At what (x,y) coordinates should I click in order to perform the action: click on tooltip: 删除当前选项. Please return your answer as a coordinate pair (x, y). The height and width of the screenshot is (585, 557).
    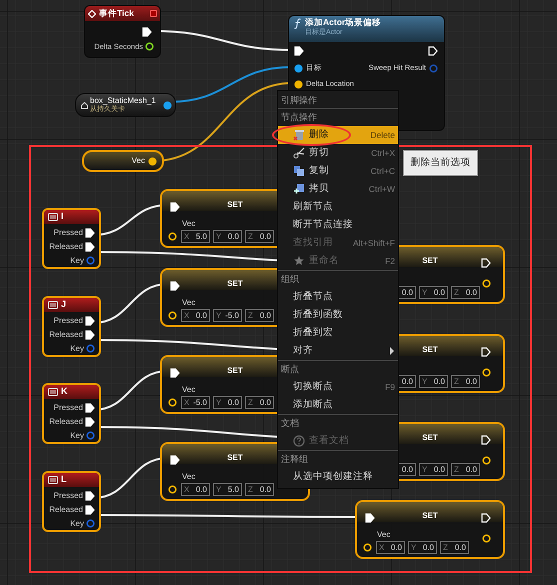
    Looking at the image, I should click on (440, 163).